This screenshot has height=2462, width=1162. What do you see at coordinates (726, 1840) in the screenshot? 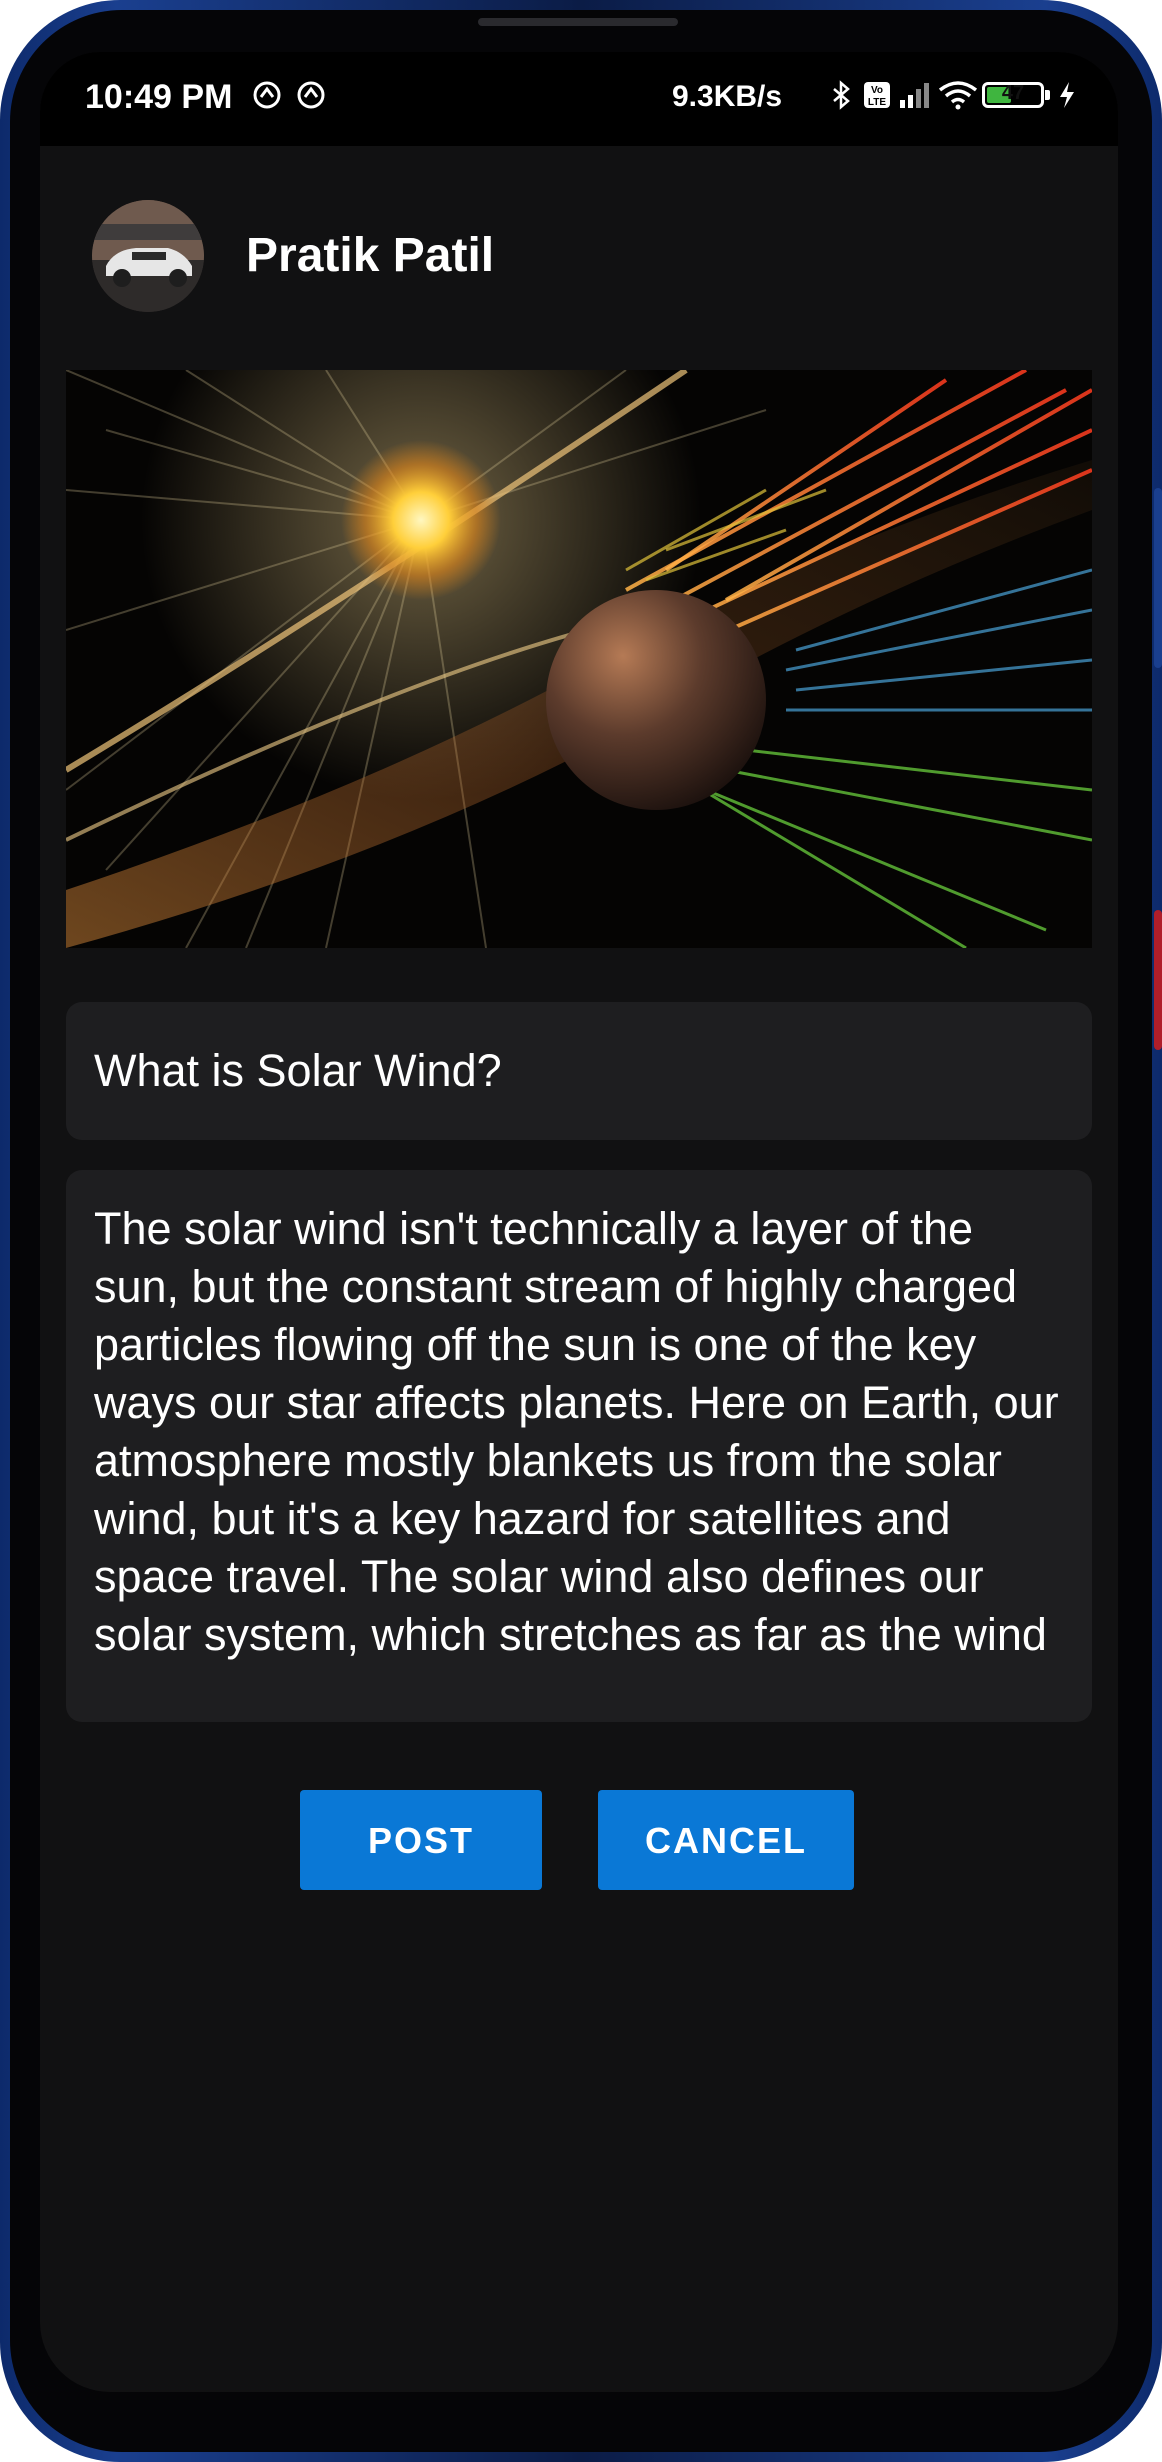
I see `cancel-button: CANCEL` at bounding box center [726, 1840].